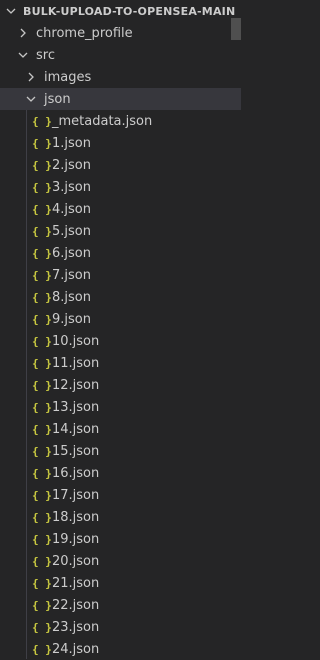  I want to click on folder-label: images, so click(68, 77).